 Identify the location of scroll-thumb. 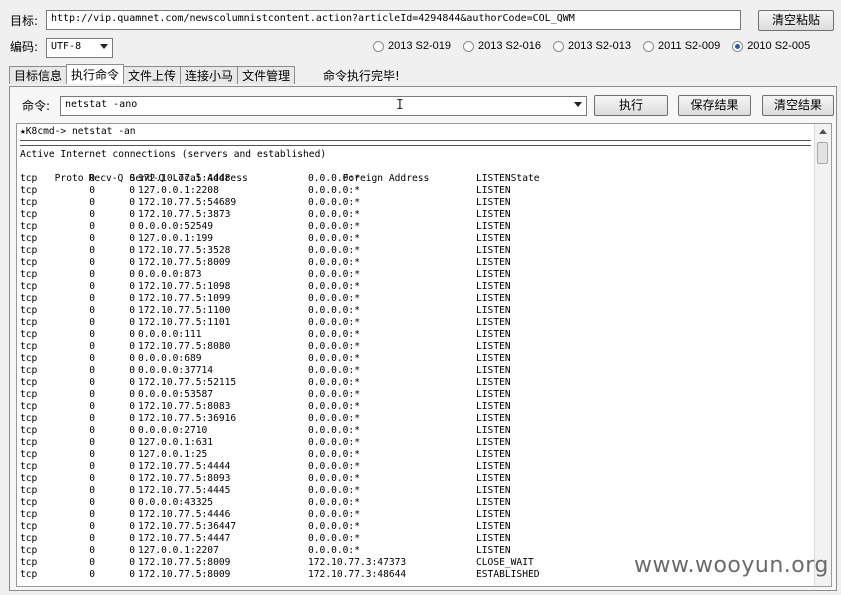
(822, 153).